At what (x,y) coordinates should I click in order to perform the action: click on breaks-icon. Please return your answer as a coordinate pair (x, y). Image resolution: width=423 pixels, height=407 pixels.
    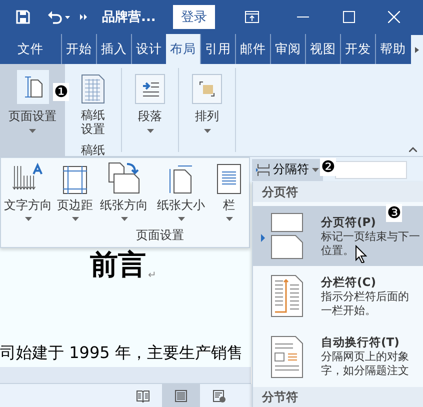
    Looking at the image, I should click on (263, 169).